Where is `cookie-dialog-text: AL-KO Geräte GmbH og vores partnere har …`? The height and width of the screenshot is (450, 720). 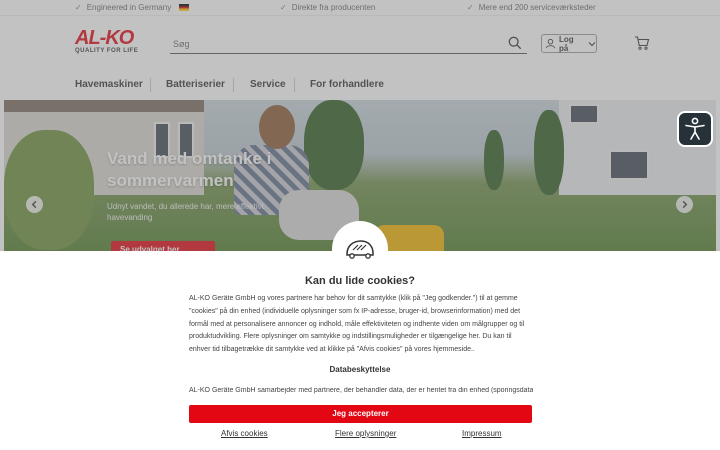
cookie-dialog-text: AL-KO Geräte GmbH og vores partnere har … is located at coordinates (357, 324).